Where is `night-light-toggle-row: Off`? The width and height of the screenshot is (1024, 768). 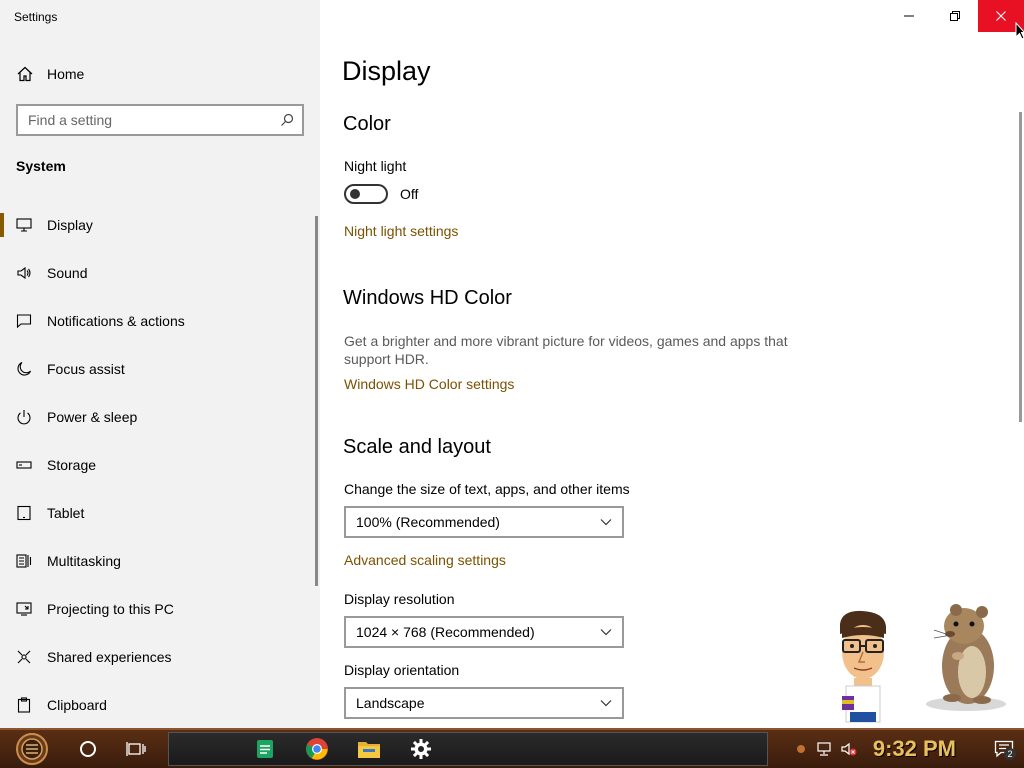 night-light-toggle-row: Off is located at coordinates (381, 194).